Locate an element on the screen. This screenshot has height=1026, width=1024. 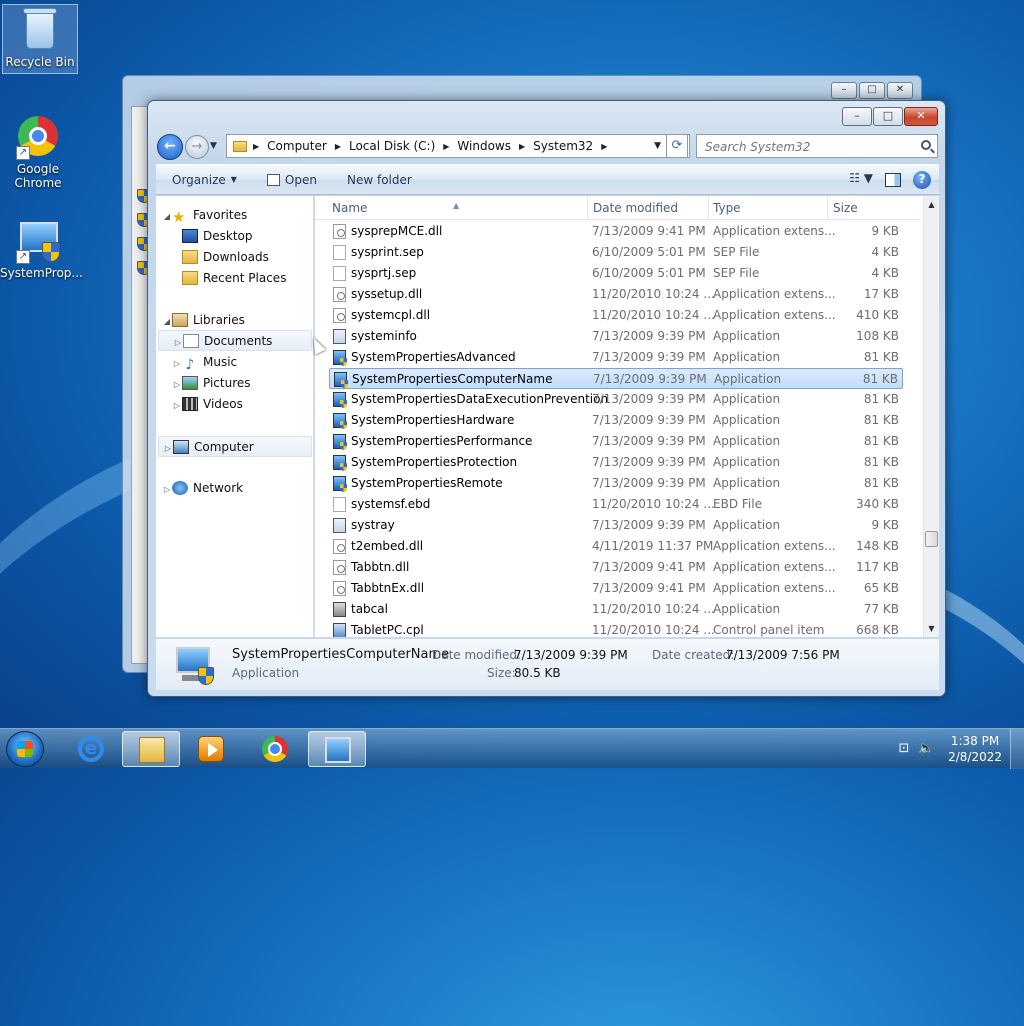
breadcrumb-system32: System32 is located at coordinates (563, 146).